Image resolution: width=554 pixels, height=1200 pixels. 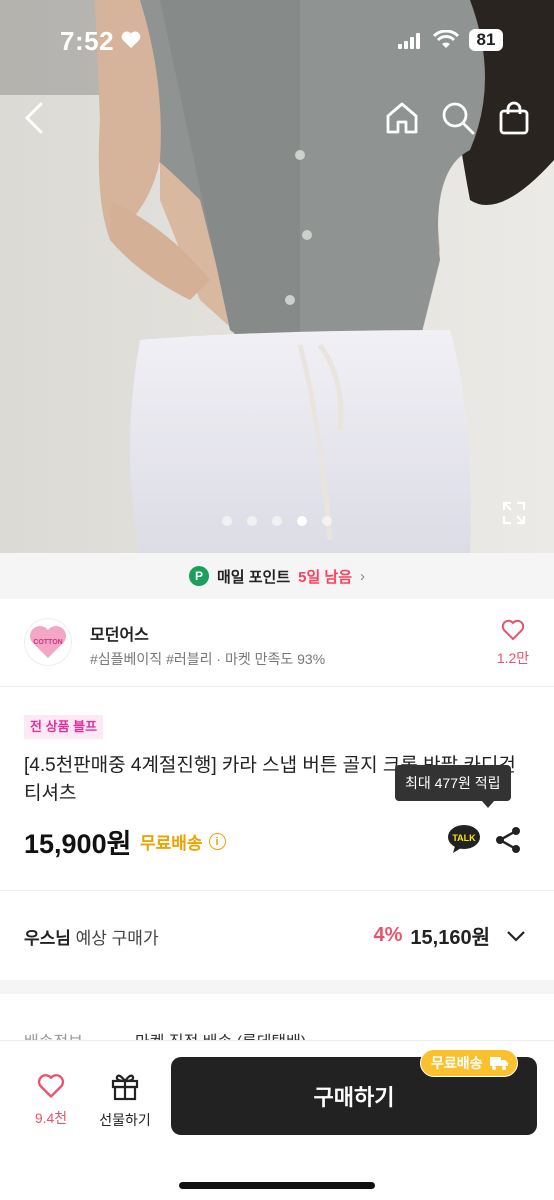 What do you see at coordinates (131, 40) in the screenshot?
I see `heart-status-icon` at bounding box center [131, 40].